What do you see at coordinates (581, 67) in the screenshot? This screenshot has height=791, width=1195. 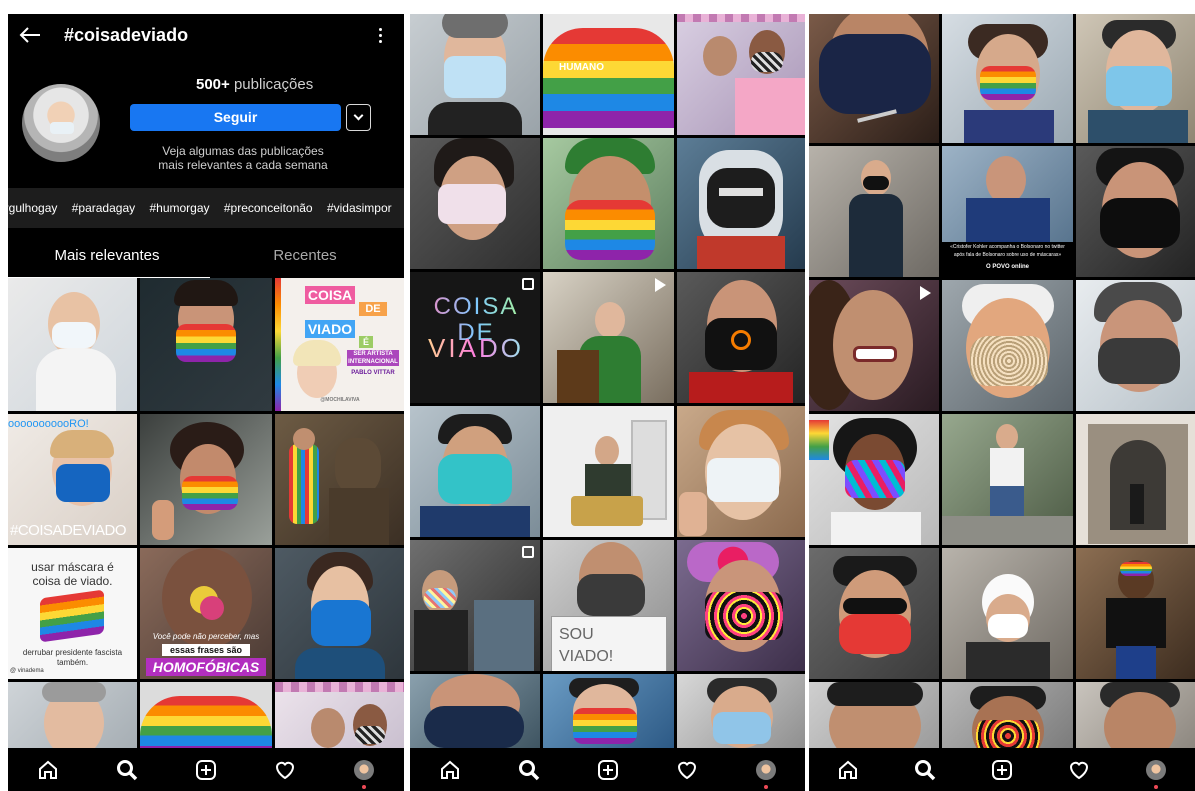 I see `post-caption-line: HUMANO` at bounding box center [581, 67].